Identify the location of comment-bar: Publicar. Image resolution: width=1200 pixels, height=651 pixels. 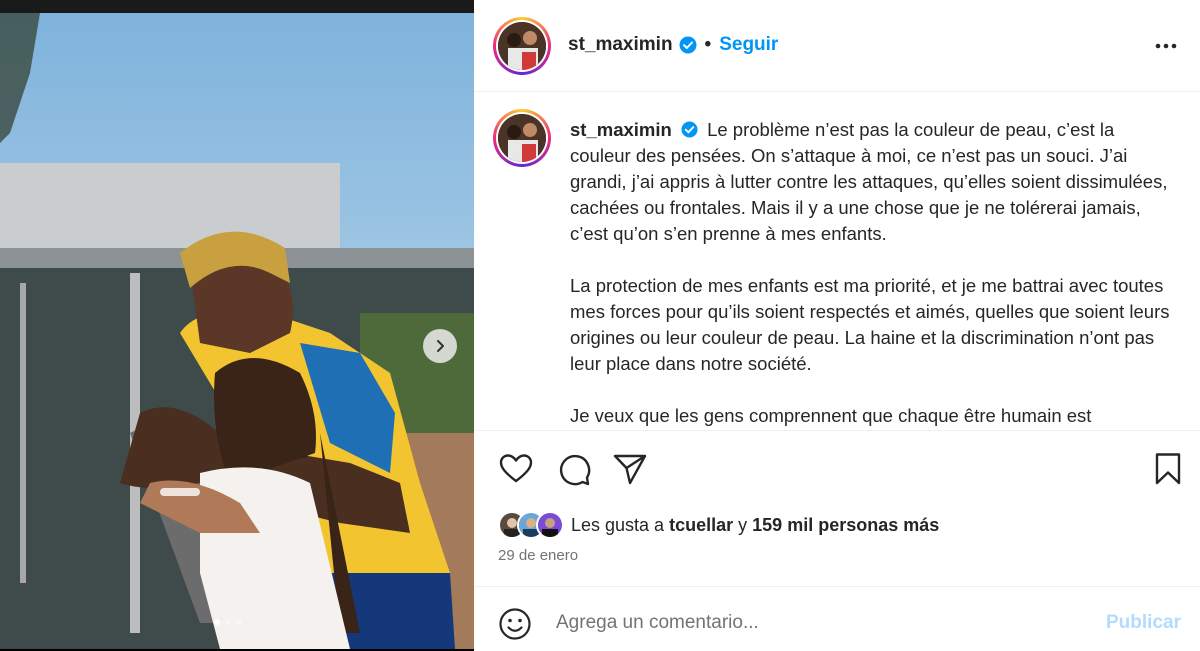
(837, 618).